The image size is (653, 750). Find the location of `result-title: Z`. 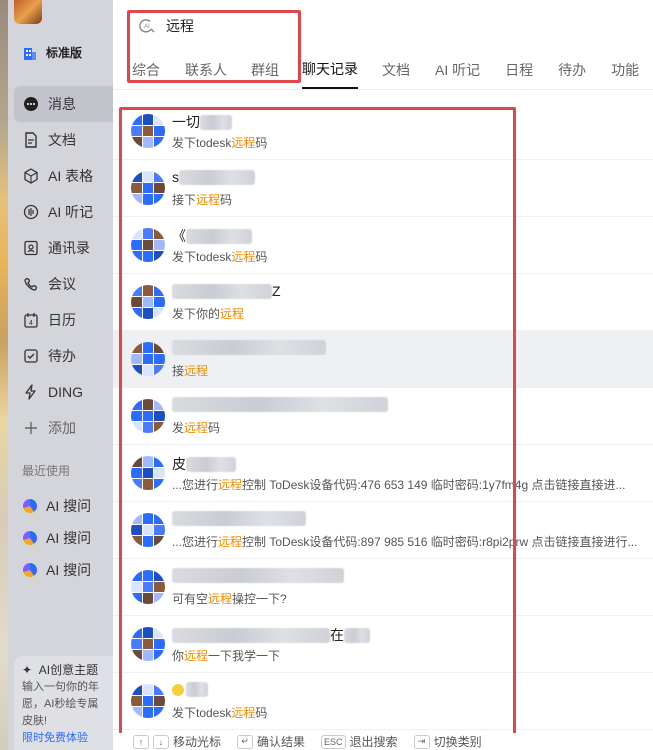

result-title: Z is located at coordinates (226, 291).